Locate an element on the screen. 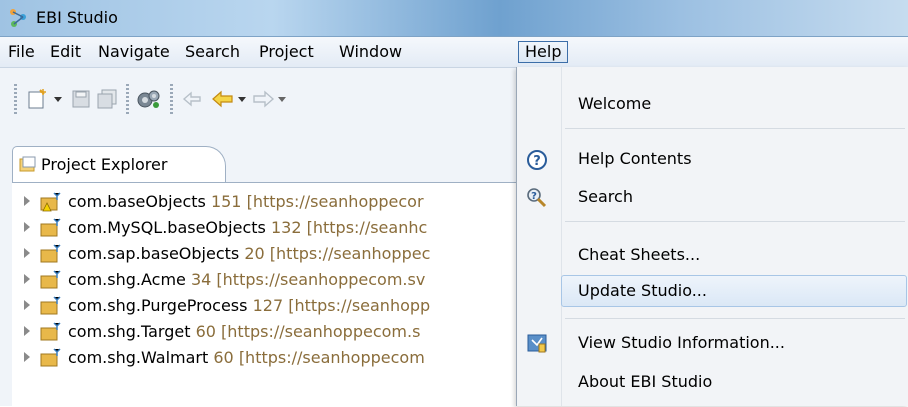 The width and height of the screenshot is (908, 407). menu-file: File is located at coordinates (21, 52).